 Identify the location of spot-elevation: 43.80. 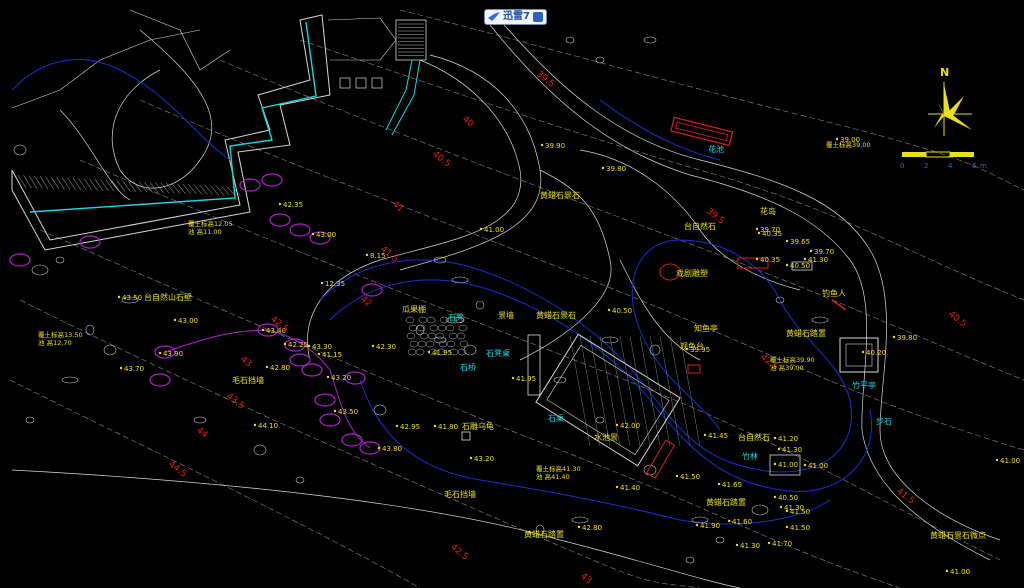
(392, 449).